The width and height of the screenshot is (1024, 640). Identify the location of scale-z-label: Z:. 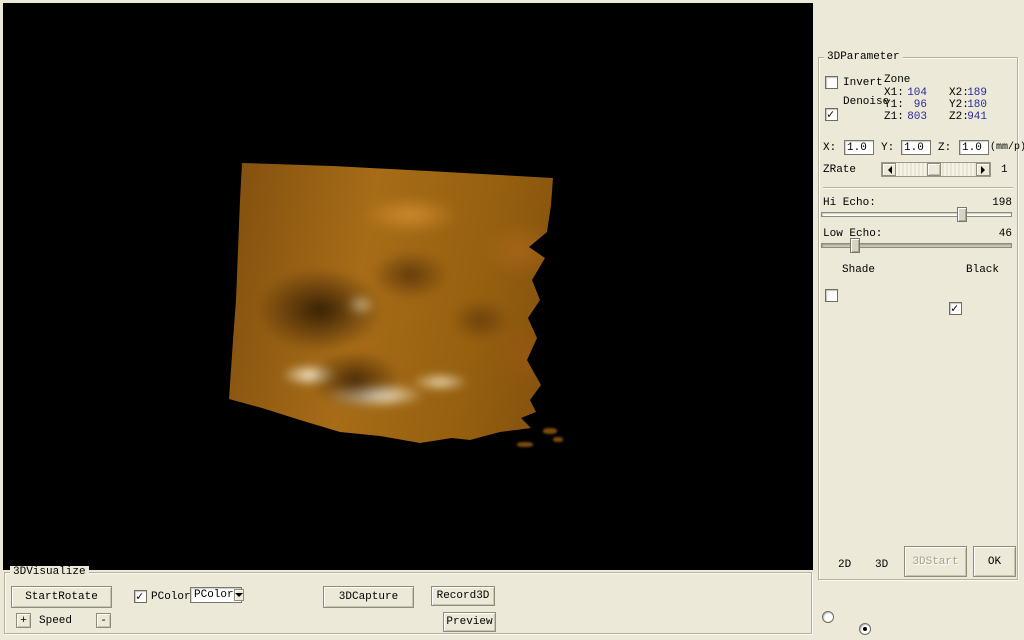
(945, 148).